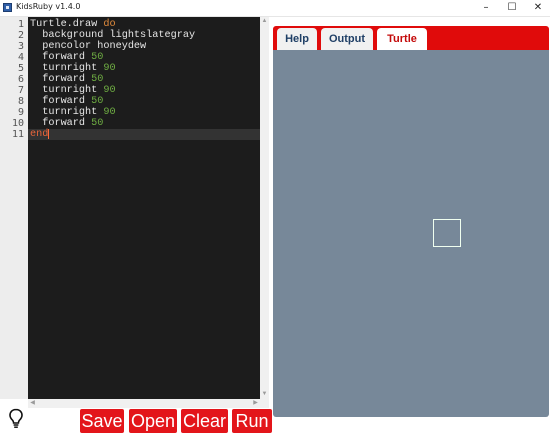 This screenshot has height=434, width=550. Describe the element at coordinates (49, 134) in the screenshot. I see `text-cursor` at that location.